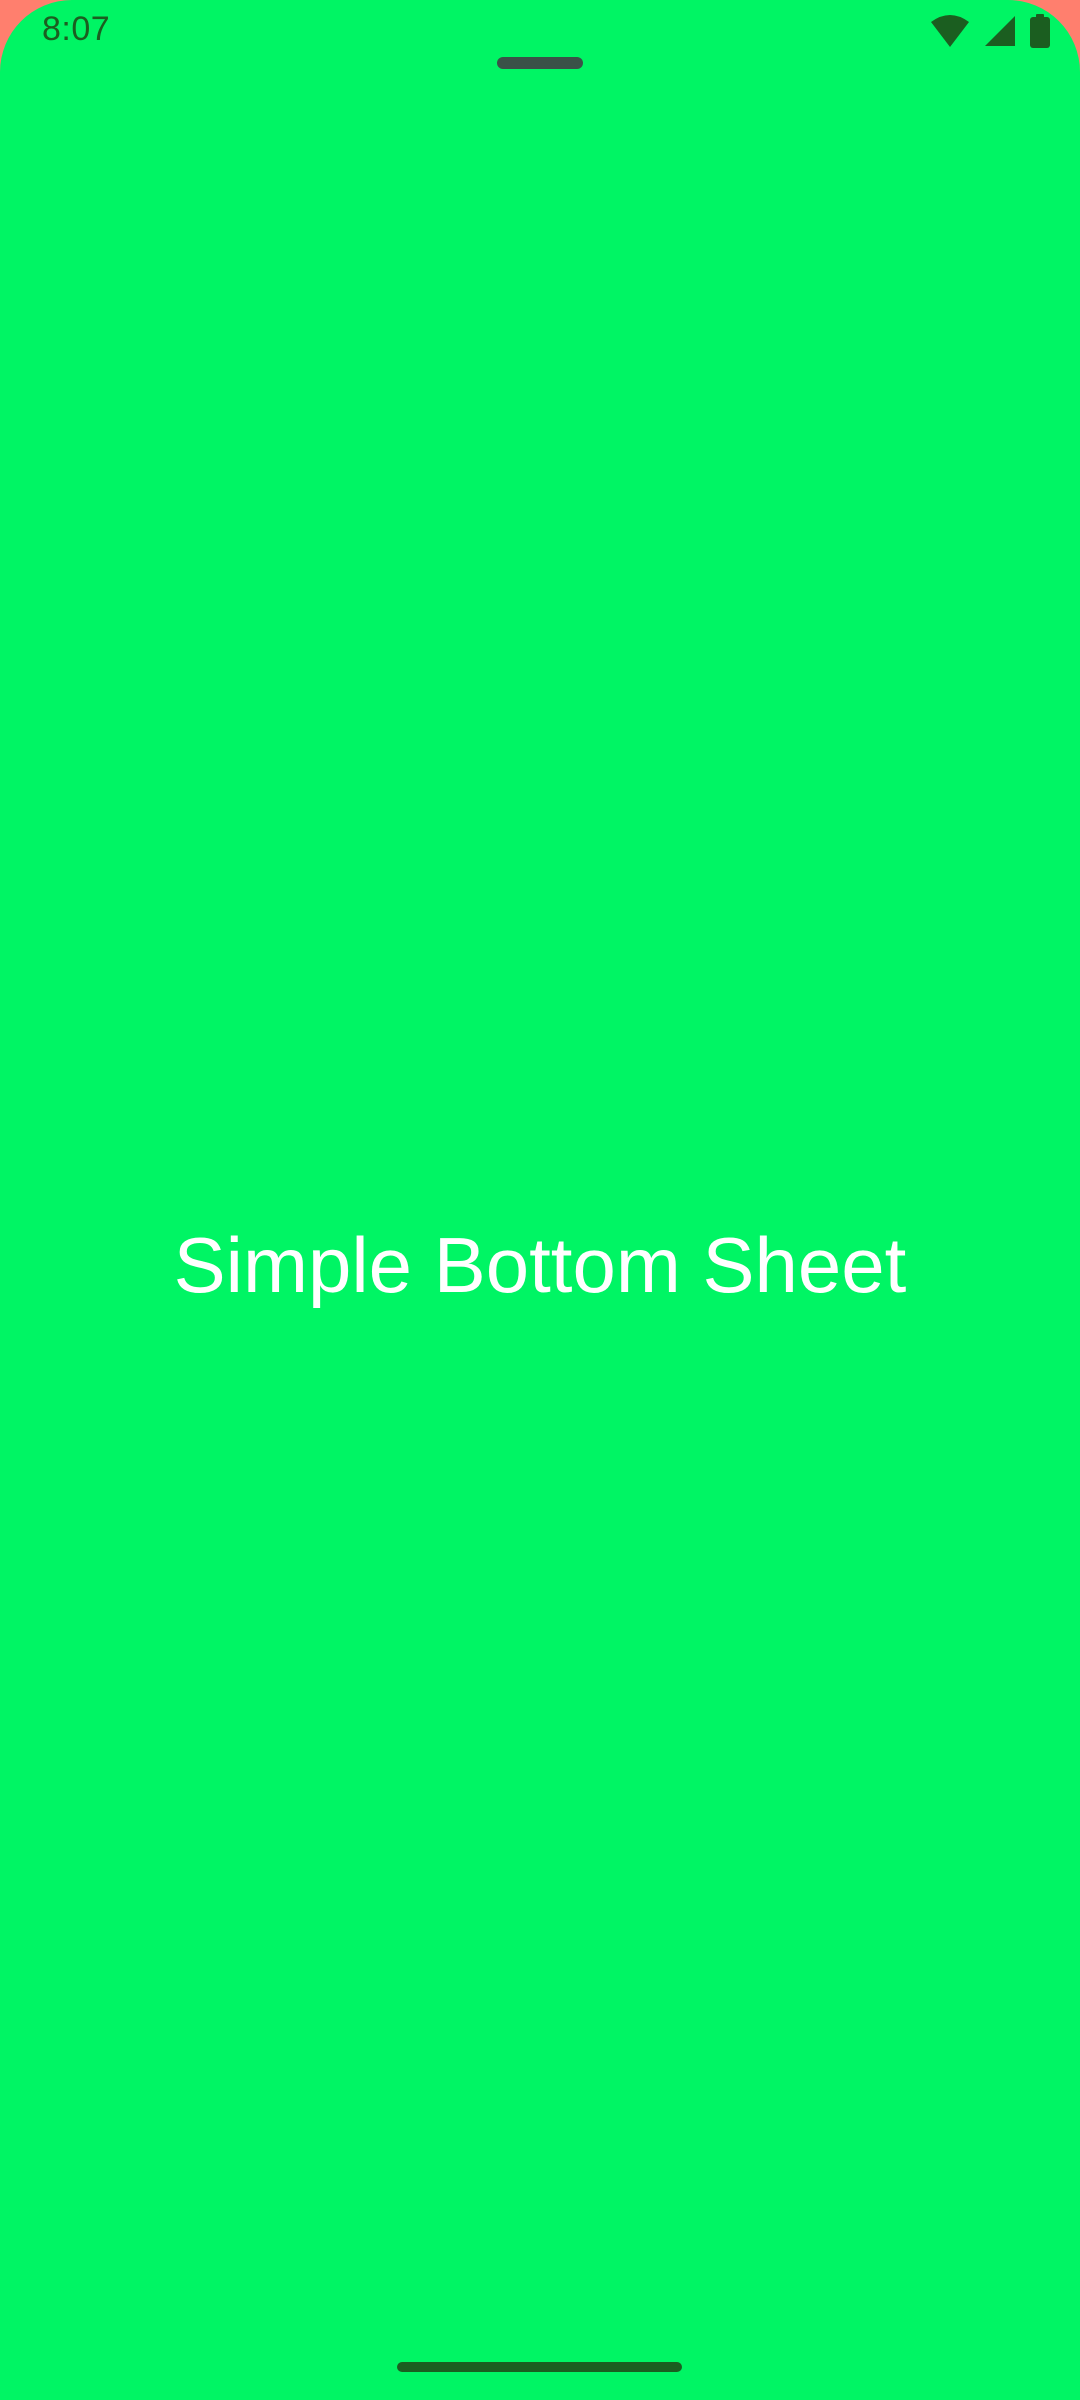  Describe the element at coordinates (540, 1265) in the screenshot. I see `sheet-title: Simple Bottom Sheet` at that location.